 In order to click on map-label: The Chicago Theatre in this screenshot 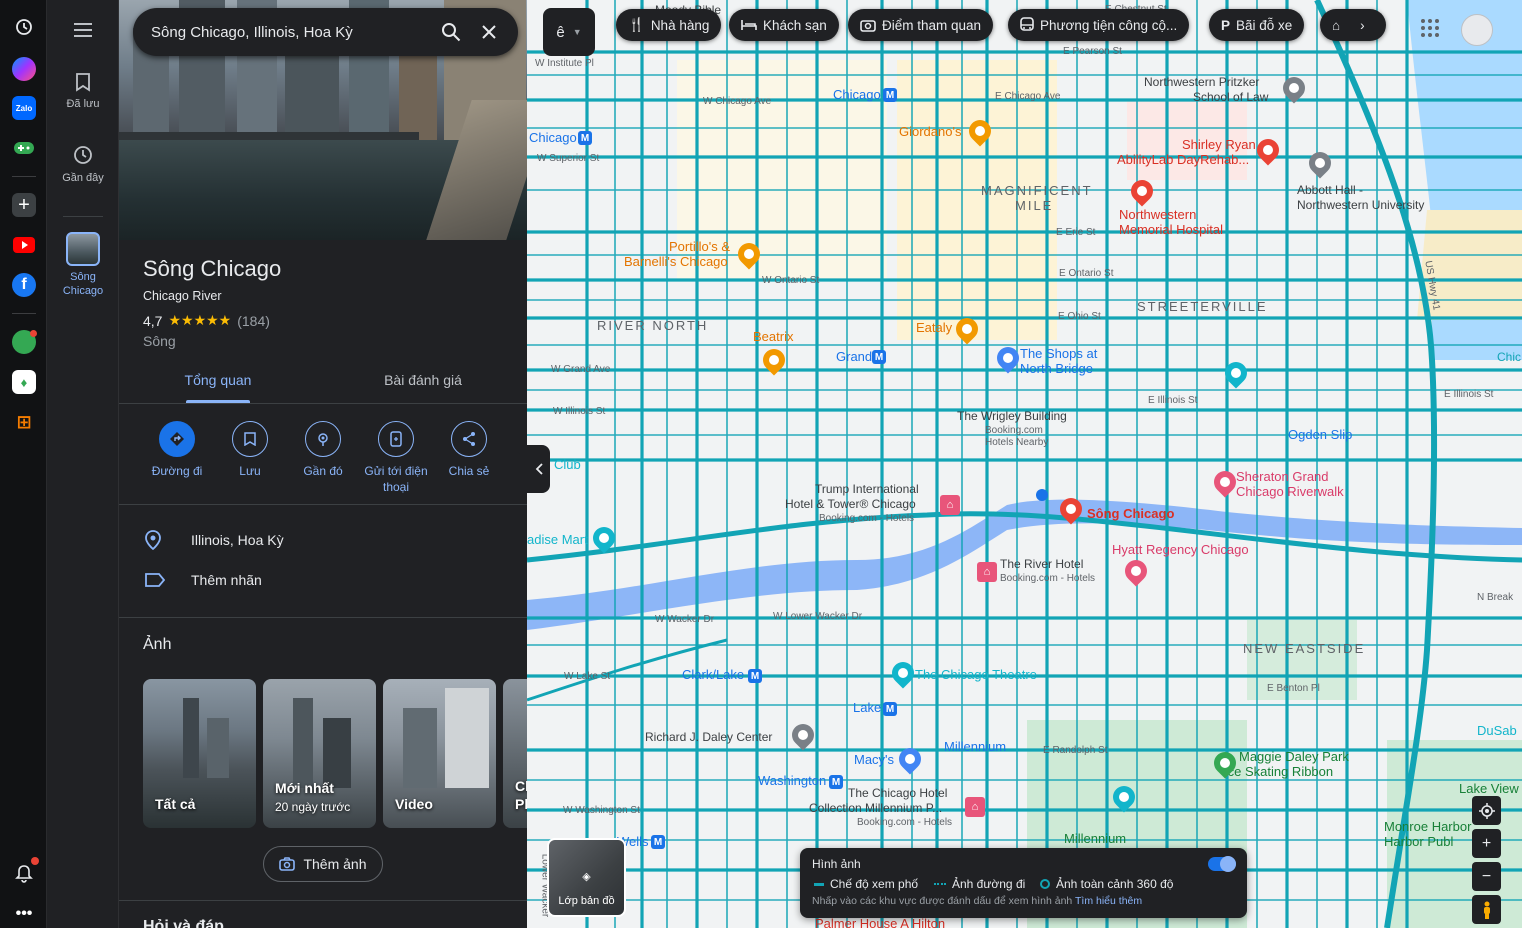, I will do `click(976, 674)`.